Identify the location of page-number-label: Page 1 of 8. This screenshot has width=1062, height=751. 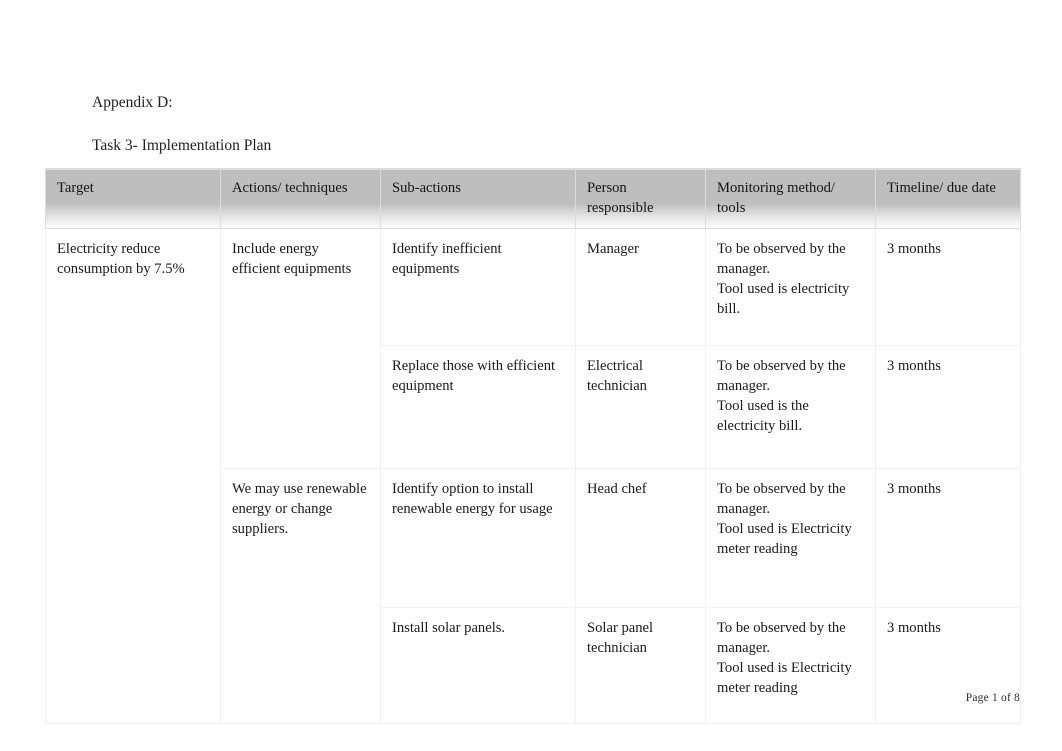
(992, 698).